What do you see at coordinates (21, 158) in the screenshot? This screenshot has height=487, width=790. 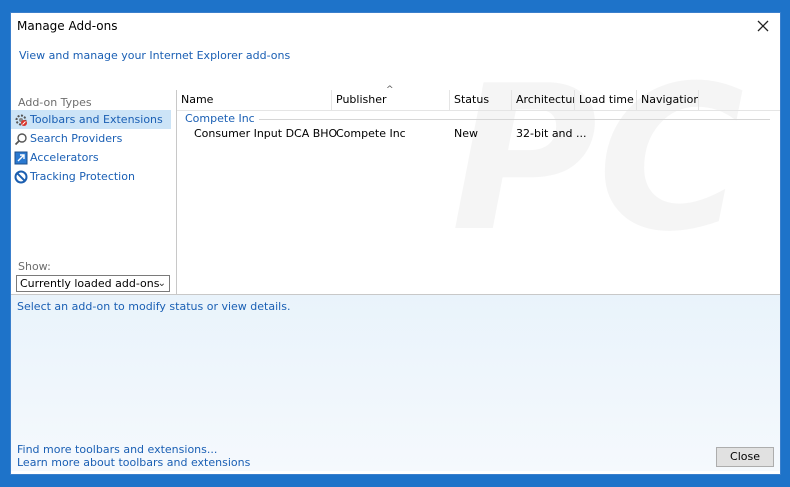 I see `accelerator-icon` at bounding box center [21, 158].